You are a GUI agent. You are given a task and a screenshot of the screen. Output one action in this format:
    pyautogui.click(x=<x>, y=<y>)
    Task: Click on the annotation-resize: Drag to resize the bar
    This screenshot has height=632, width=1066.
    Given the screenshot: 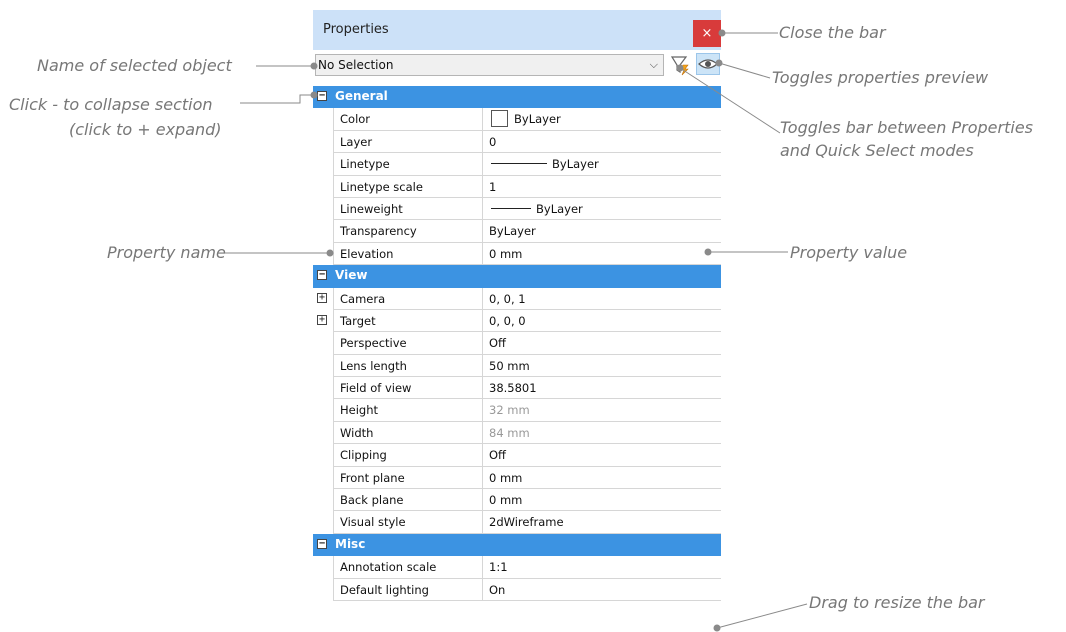 What is the action you would take?
    pyautogui.click(x=897, y=602)
    